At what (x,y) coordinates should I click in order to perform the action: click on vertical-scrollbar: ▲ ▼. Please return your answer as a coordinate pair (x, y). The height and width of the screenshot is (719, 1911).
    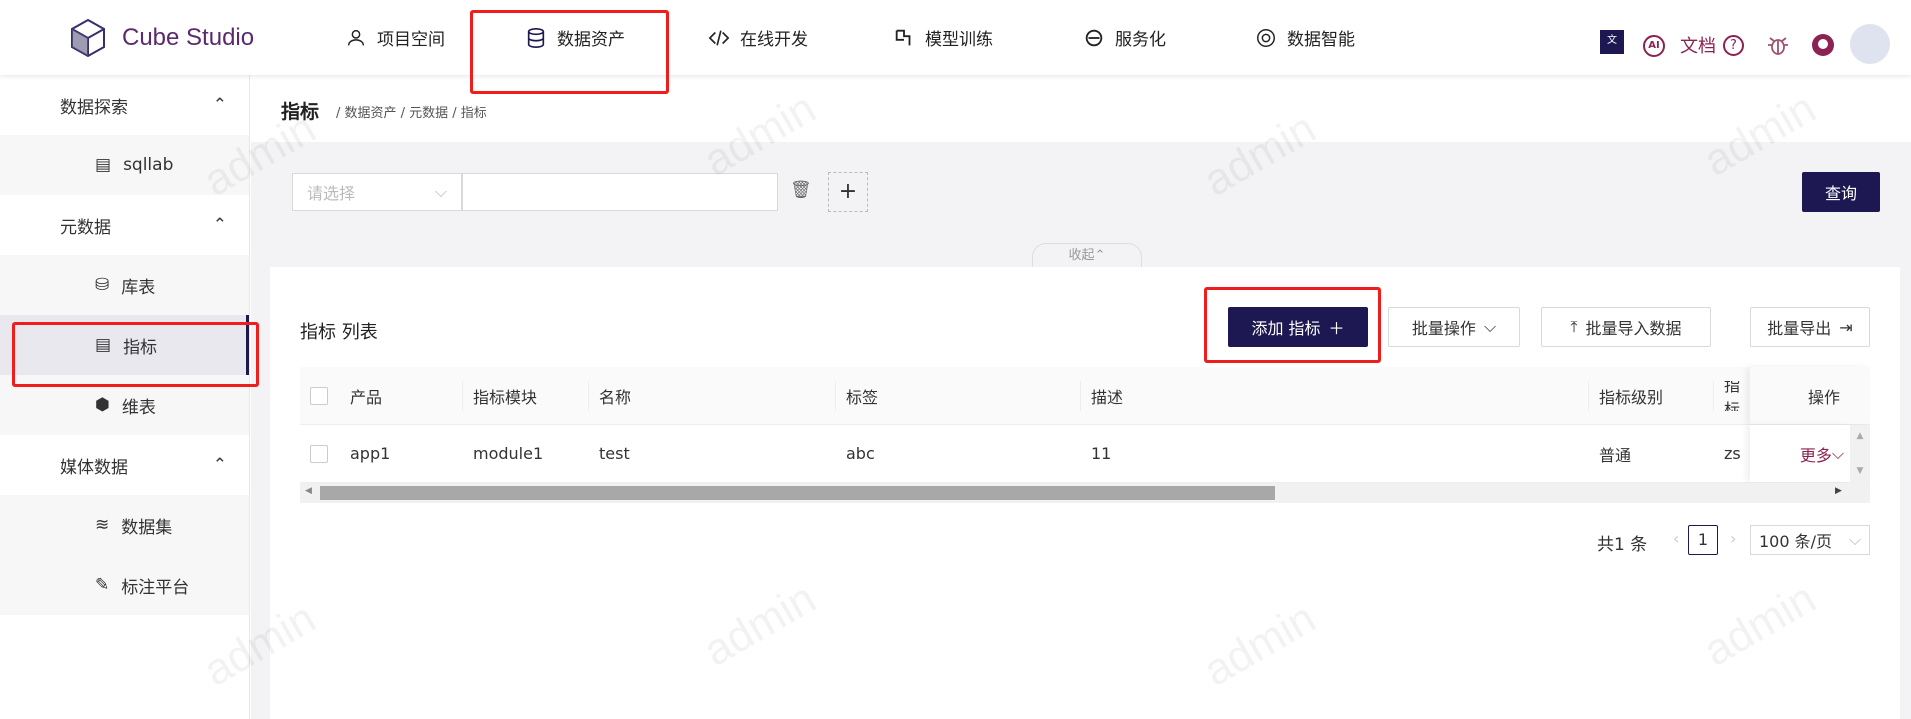
    Looking at the image, I should click on (1860, 453).